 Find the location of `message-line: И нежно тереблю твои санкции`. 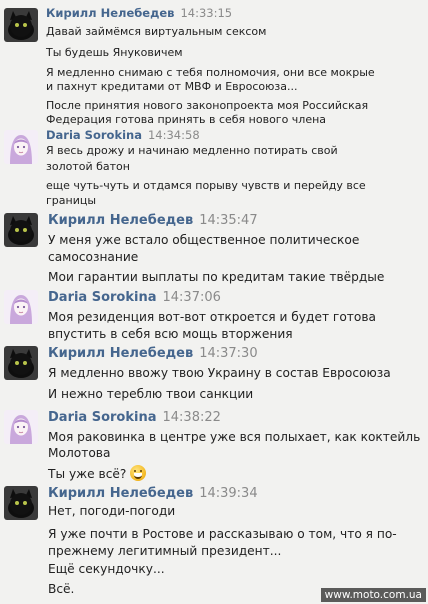

message-line: И нежно тереблю твои санкции is located at coordinates (151, 394).